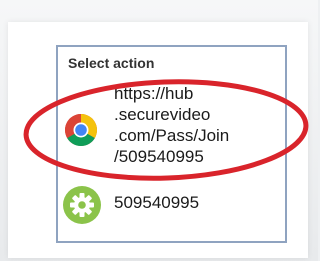 This screenshot has width=320, height=261. What do you see at coordinates (81, 130) in the screenshot?
I see `chrome-icon` at bounding box center [81, 130].